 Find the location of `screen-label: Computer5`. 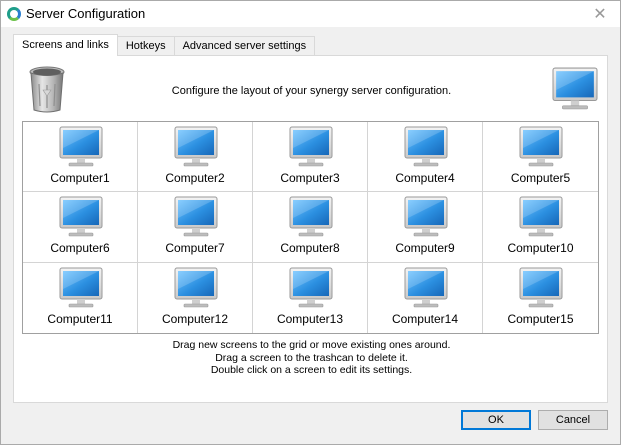

screen-label: Computer5 is located at coordinates (540, 178).